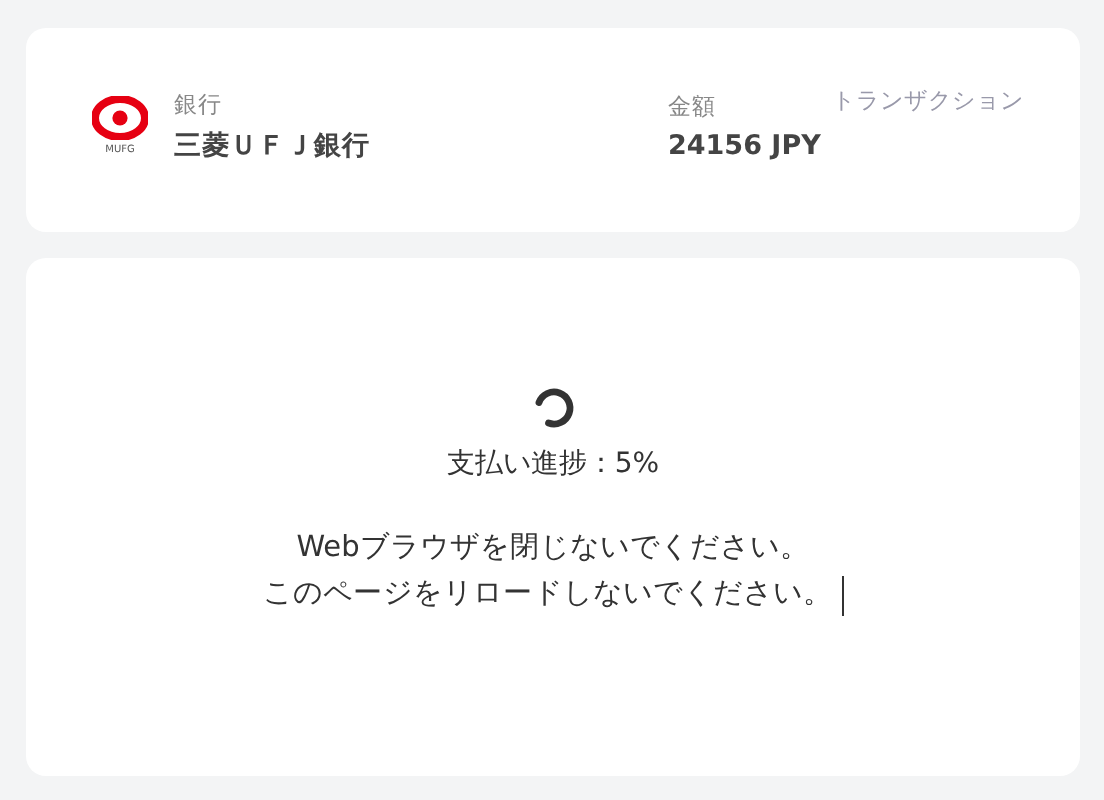 The width and height of the screenshot is (1104, 800). What do you see at coordinates (745, 145) in the screenshot?
I see `amount-value: 24156 JPY` at bounding box center [745, 145].